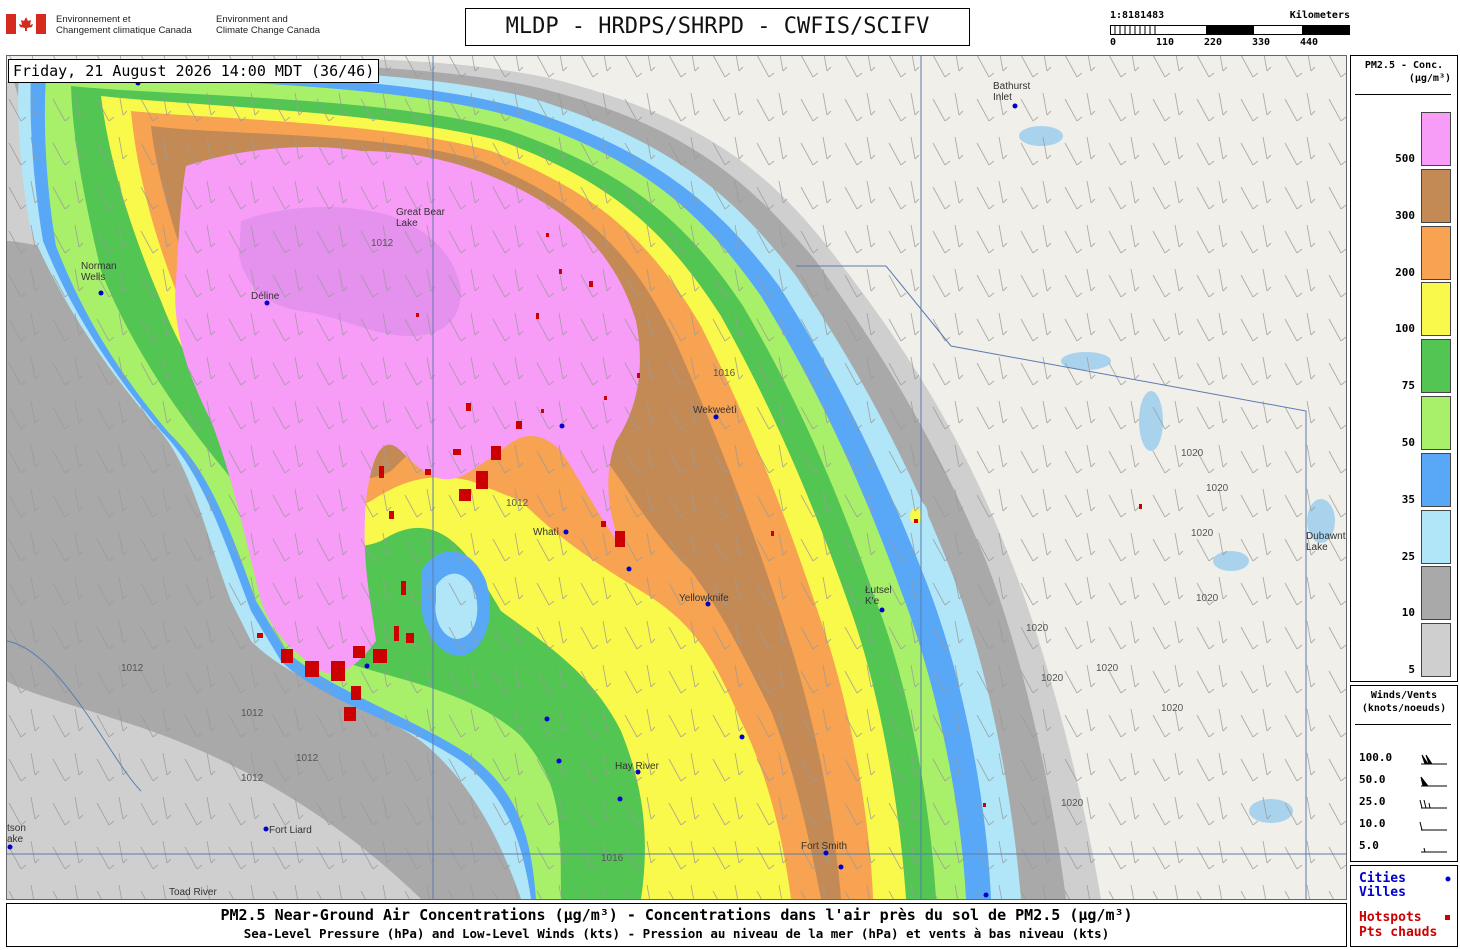 The height and width of the screenshot is (950, 1460). What do you see at coordinates (252, 713) in the screenshot?
I see `isobar-1012-c: 1012` at bounding box center [252, 713].